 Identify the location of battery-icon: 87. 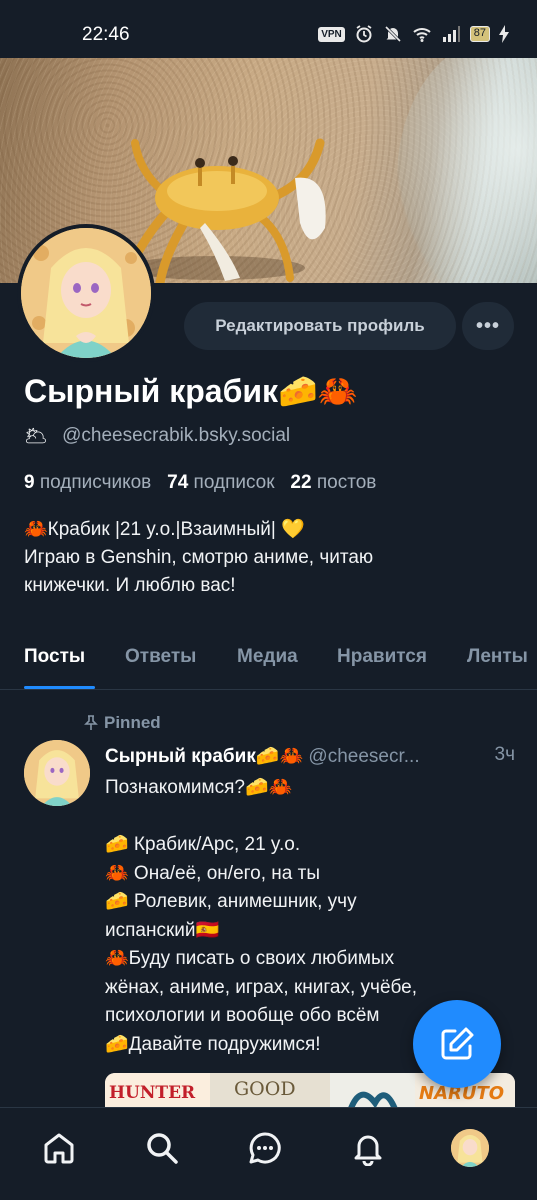
(479, 34).